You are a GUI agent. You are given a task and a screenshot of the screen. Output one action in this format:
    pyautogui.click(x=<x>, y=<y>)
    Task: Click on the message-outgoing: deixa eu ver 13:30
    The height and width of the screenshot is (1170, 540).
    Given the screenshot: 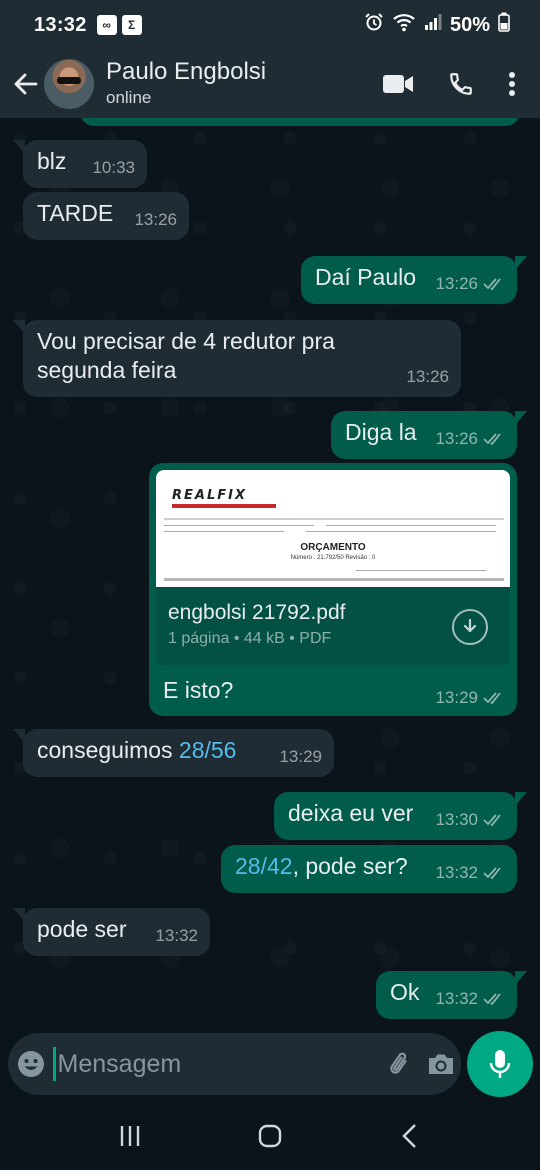 What is the action you would take?
    pyautogui.click(x=400, y=816)
    